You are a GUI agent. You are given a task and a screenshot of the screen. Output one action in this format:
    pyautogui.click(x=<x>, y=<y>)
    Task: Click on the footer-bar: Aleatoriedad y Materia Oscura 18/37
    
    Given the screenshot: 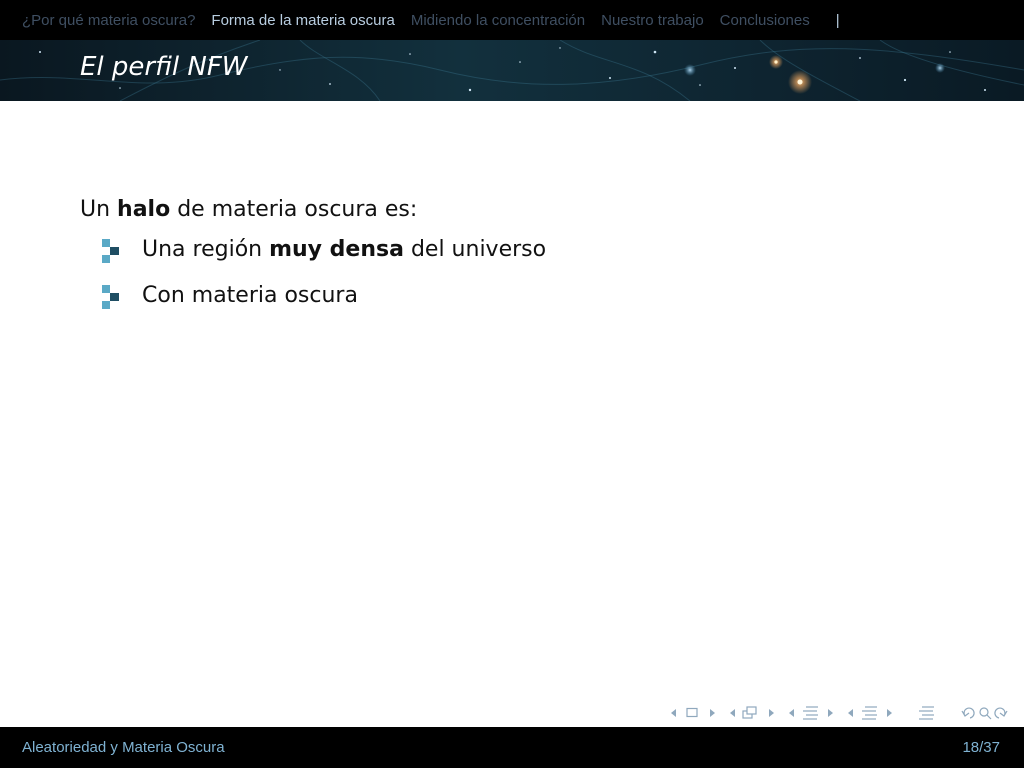 What is the action you would take?
    pyautogui.click(x=512, y=747)
    